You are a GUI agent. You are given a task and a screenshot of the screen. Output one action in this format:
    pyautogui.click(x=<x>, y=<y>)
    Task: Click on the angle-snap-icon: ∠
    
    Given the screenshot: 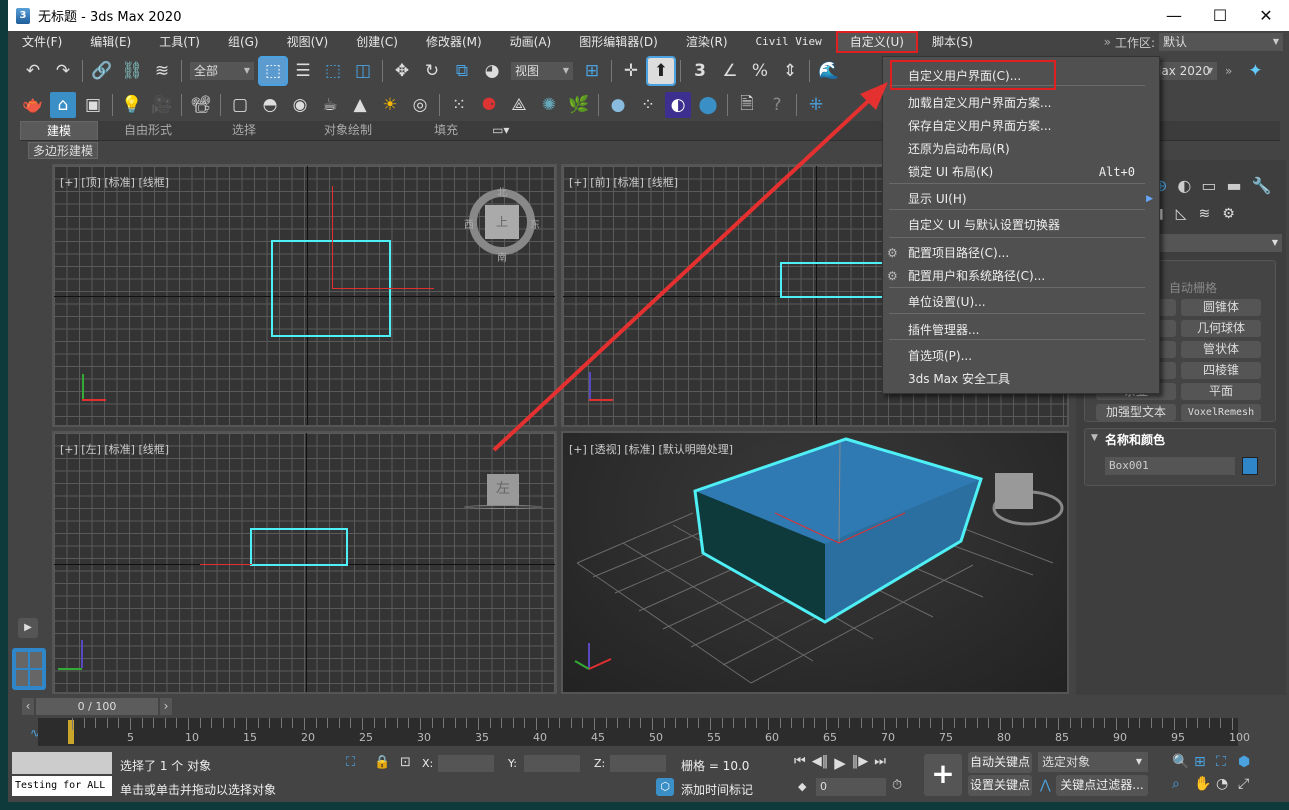 What is the action you would take?
    pyautogui.click(x=730, y=71)
    